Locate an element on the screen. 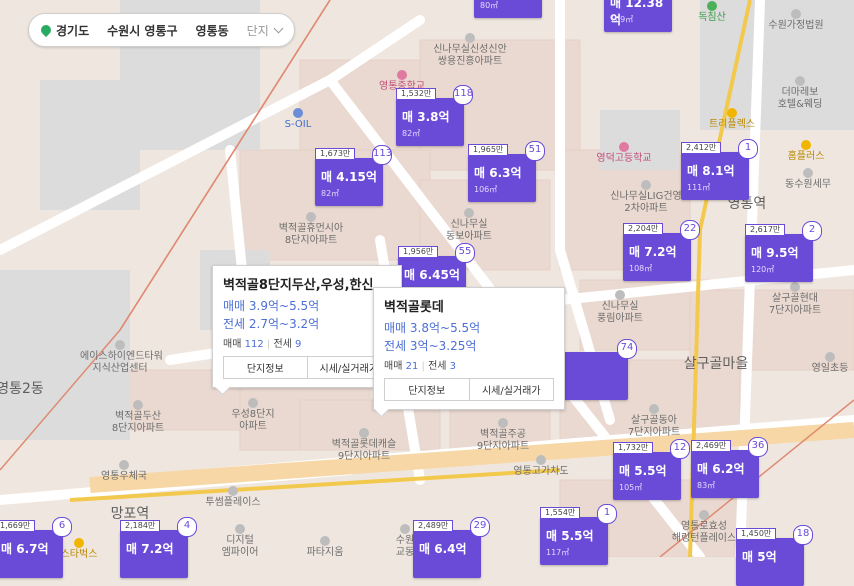 The width and height of the screenshot is (854, 586). chevron-down-icon is located at coordinates (278, 28).